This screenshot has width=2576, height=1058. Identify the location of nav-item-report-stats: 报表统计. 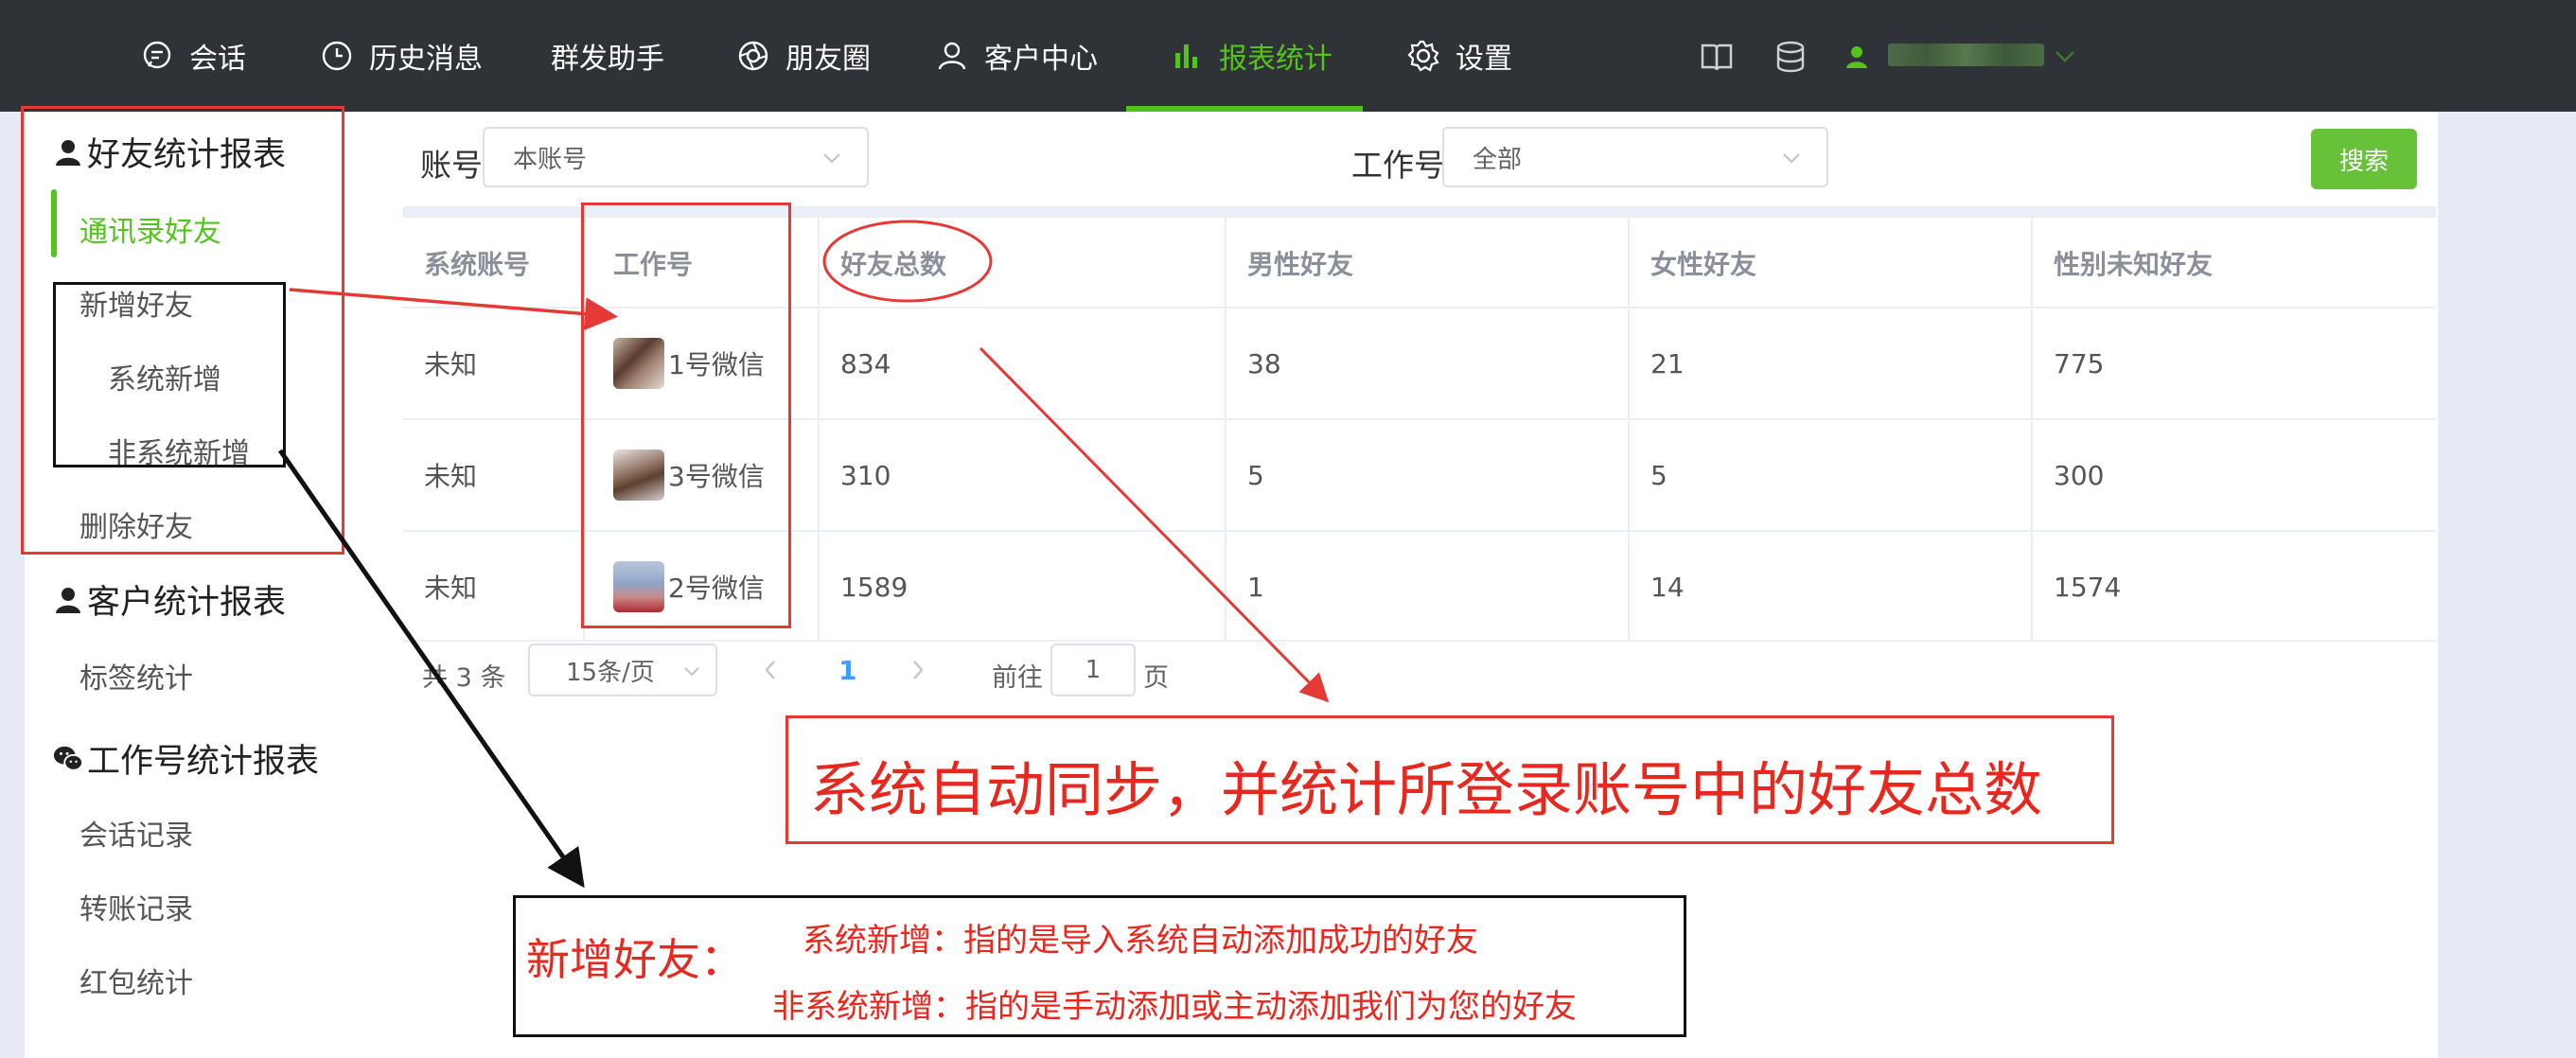
(1250, 56).